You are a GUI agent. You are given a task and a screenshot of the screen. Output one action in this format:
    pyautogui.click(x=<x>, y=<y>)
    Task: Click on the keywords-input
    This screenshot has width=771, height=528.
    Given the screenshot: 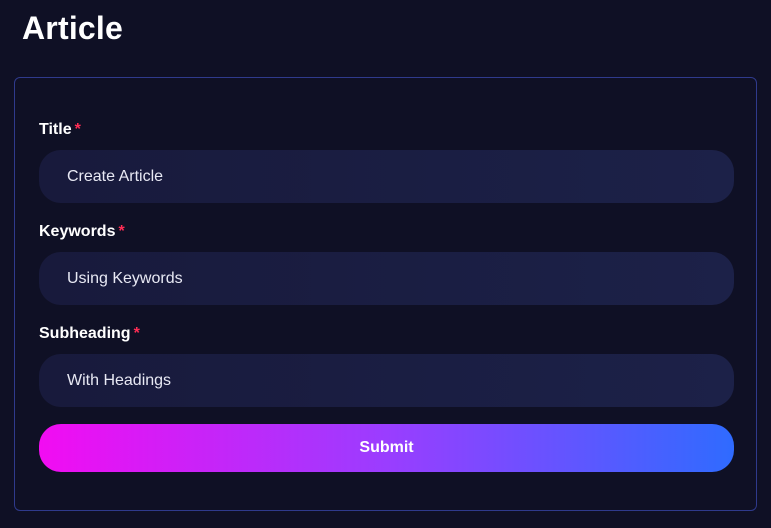 What is the action you would take?
    pyautogui.click(x=386, y=278)
    